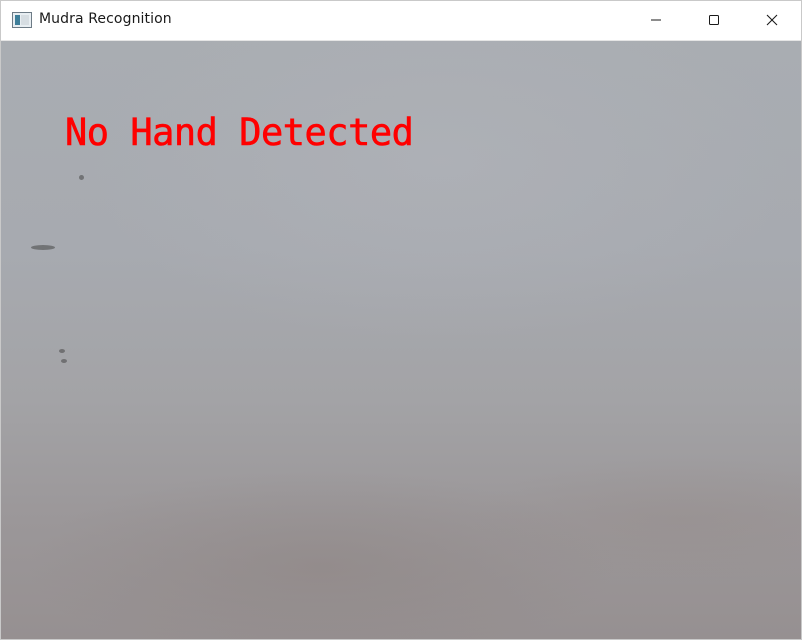  What do you see at coordinates (105, 19) in the screenshot?
I see `window-title: Mudra Recognition` at bounding box center [105, 19].